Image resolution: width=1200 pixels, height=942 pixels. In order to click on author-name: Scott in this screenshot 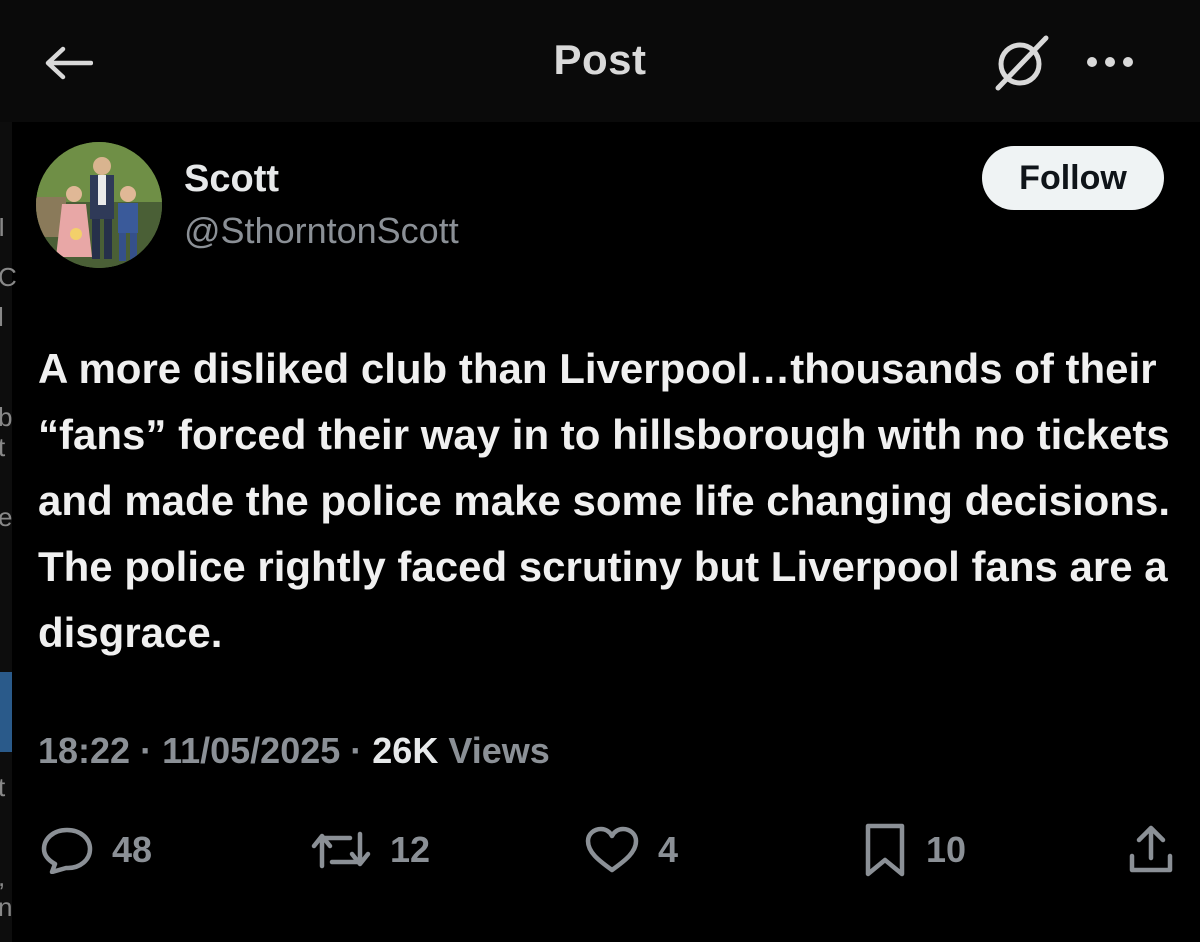, I will do `click(231, 179)`.